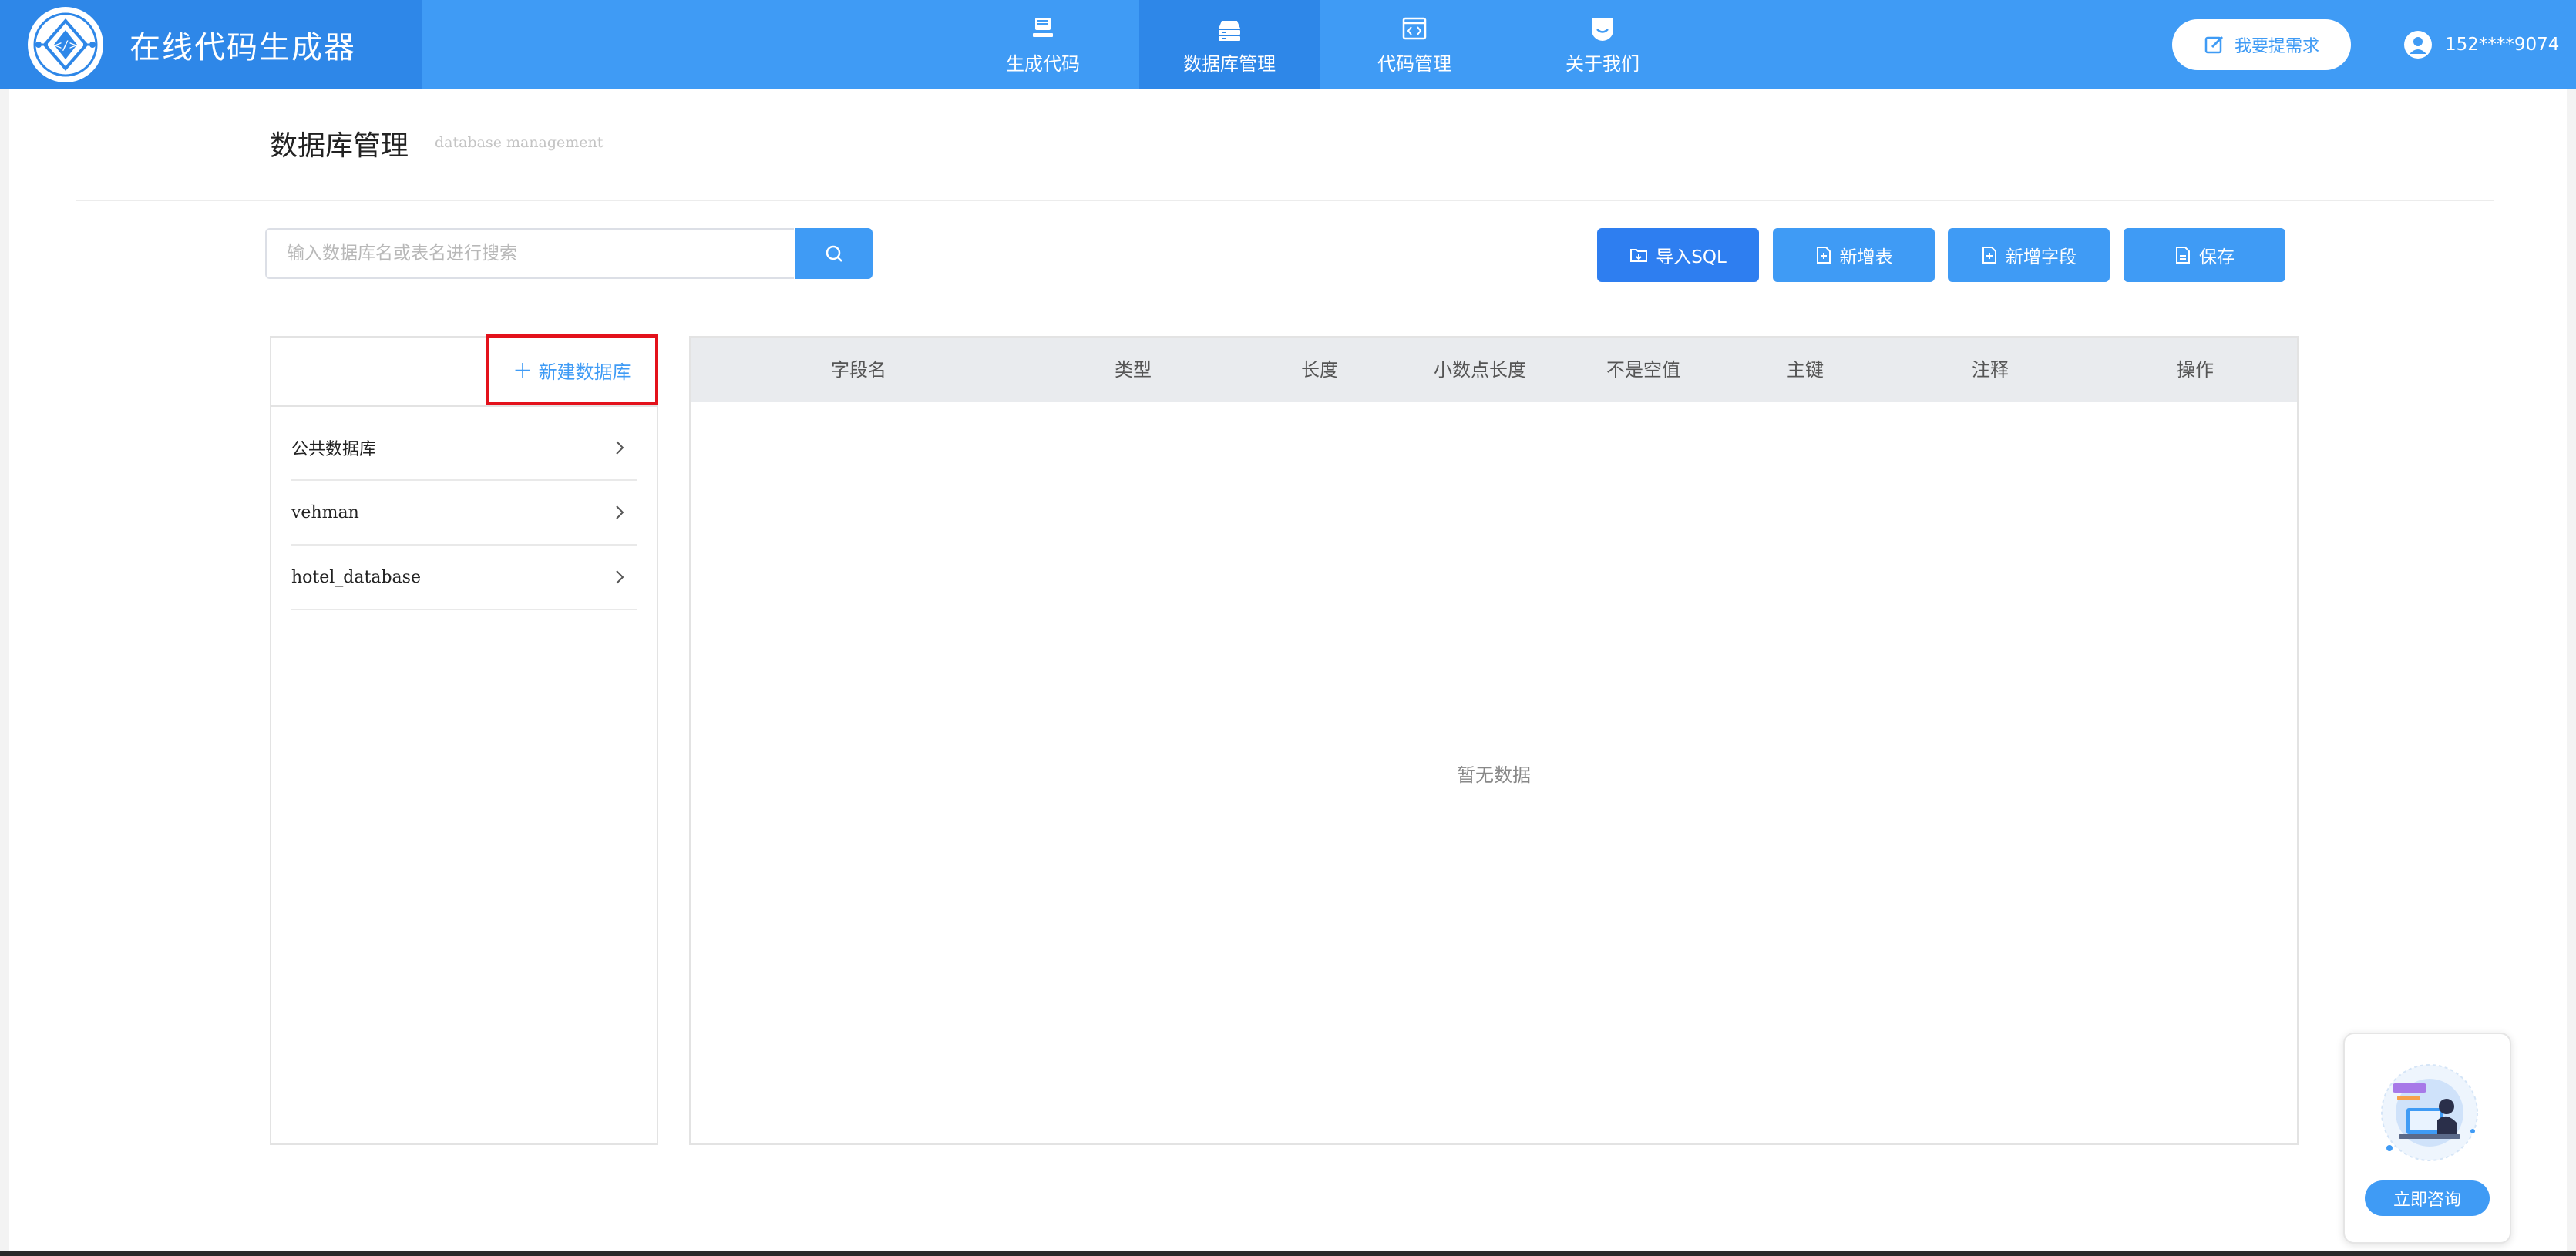  What do you see at coordinates (339, 146) in the screenshot?
I see `page-title: 数据库管理` at bounding box center [339, 146].